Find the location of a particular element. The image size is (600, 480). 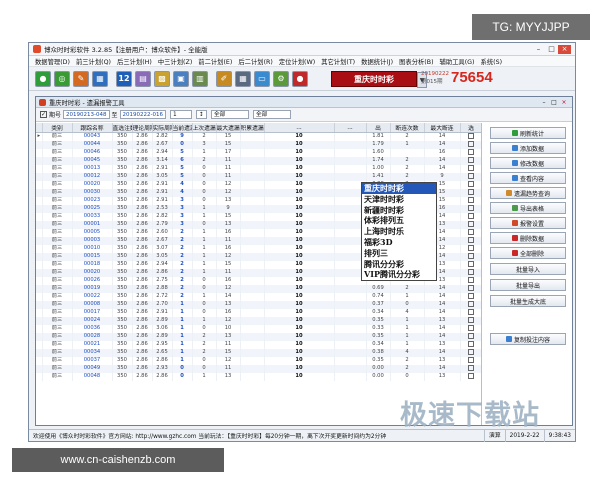

dropdown-option: 腾讯分分彩 is located at coordinates (399, 264).